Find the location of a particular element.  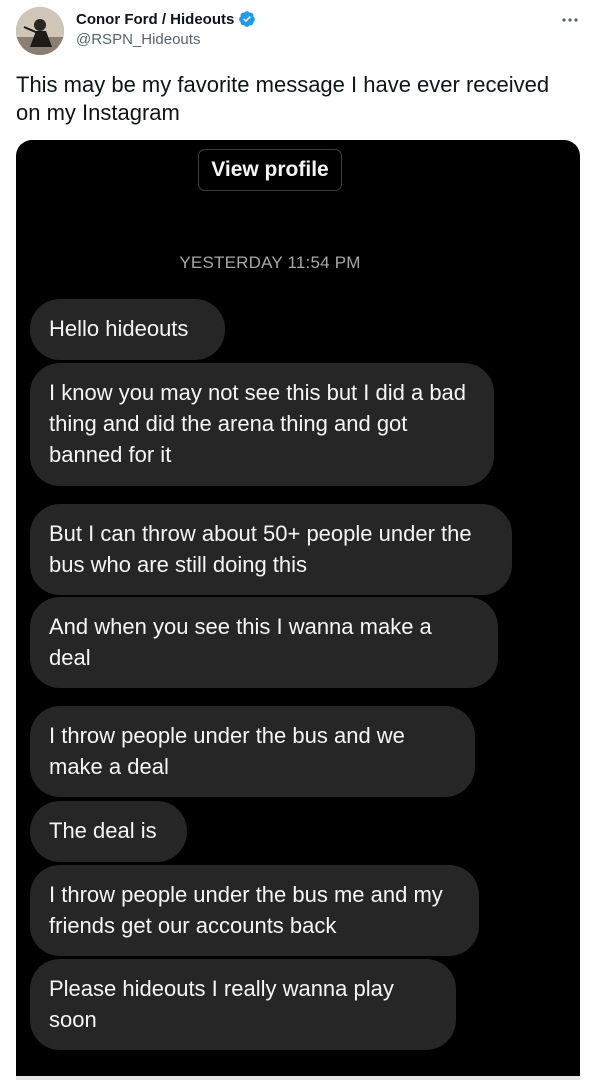

media-bottom-edge is located at coordinates (298, 1078).